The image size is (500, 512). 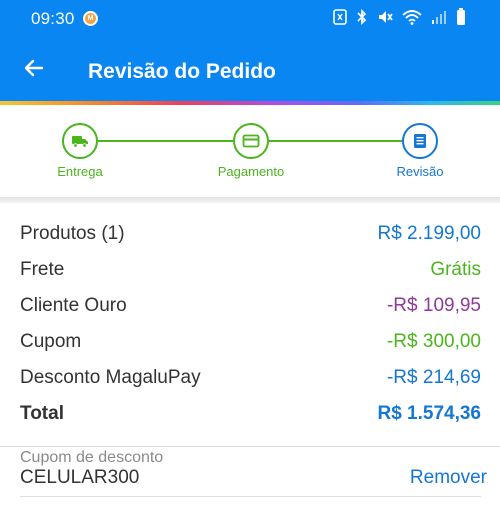 What do you see at coordinates (250, 19) in the screenshot?
I see `status-bar: 09:30 M` at bounding box center [250, 19].